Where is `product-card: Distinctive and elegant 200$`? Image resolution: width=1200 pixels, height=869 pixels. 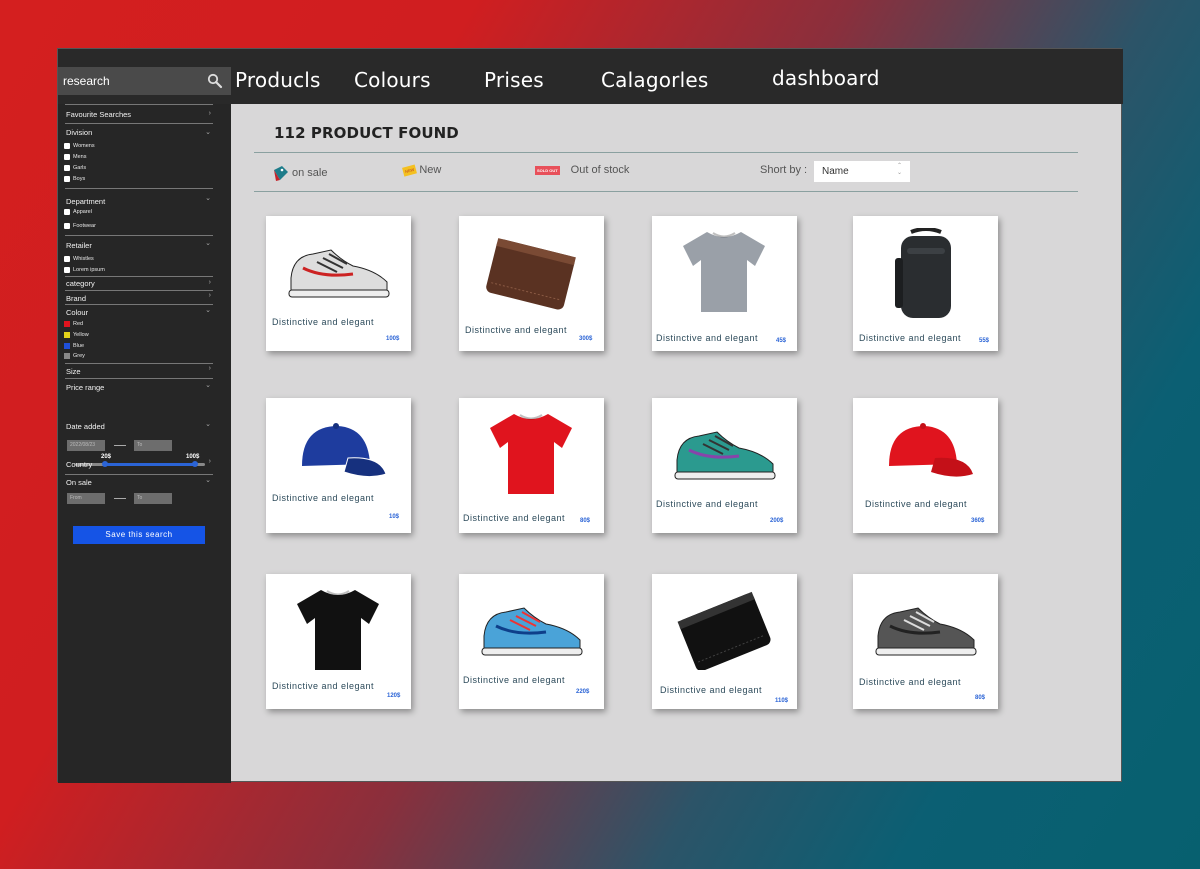 product-card: Distinctive and elegant 200$ is located at coordinates (724, 465).